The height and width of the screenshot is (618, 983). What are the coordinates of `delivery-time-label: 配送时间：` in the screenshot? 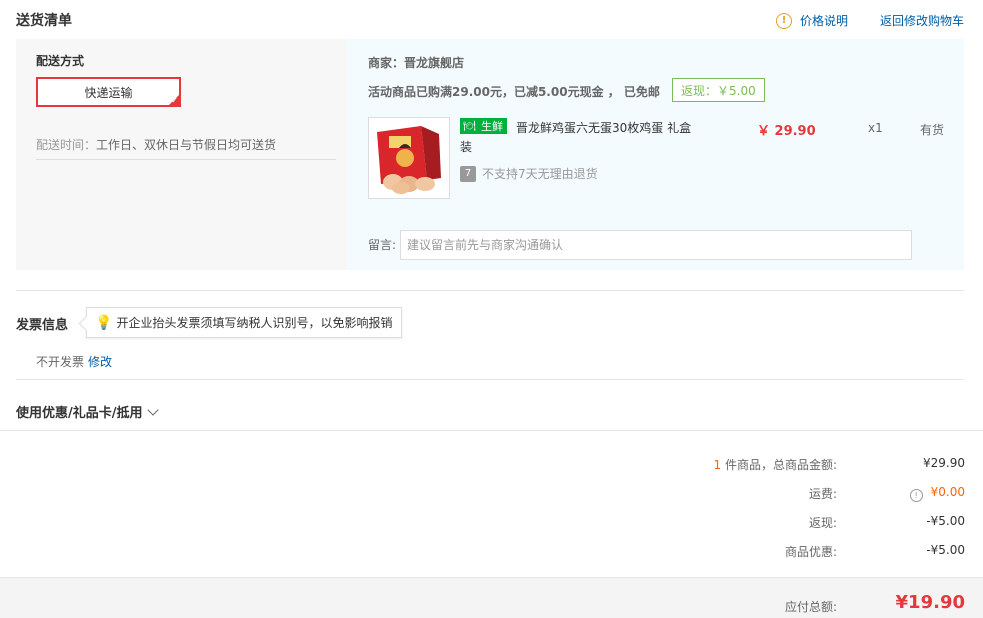 It's located at (66, 145).